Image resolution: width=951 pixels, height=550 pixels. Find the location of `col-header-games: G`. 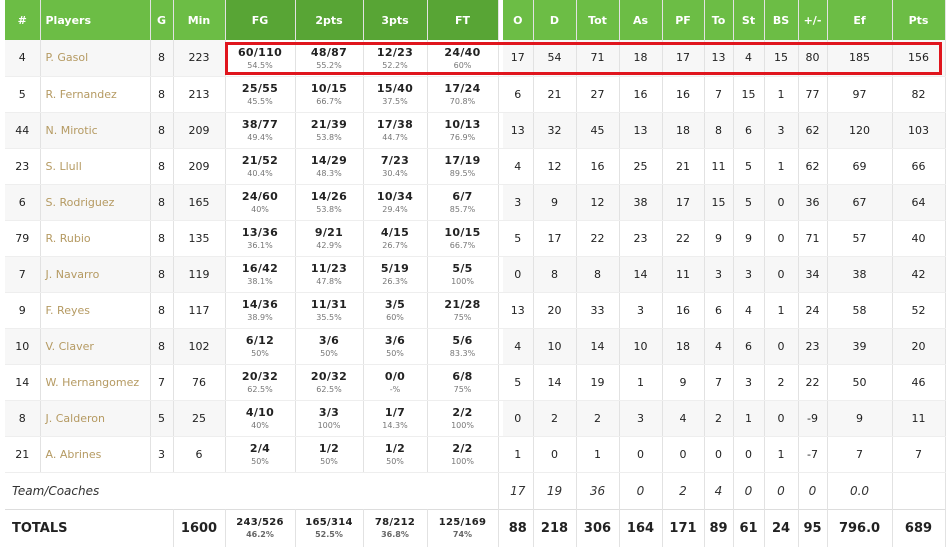

col-header-games: G is located at coordinates (162, 20).